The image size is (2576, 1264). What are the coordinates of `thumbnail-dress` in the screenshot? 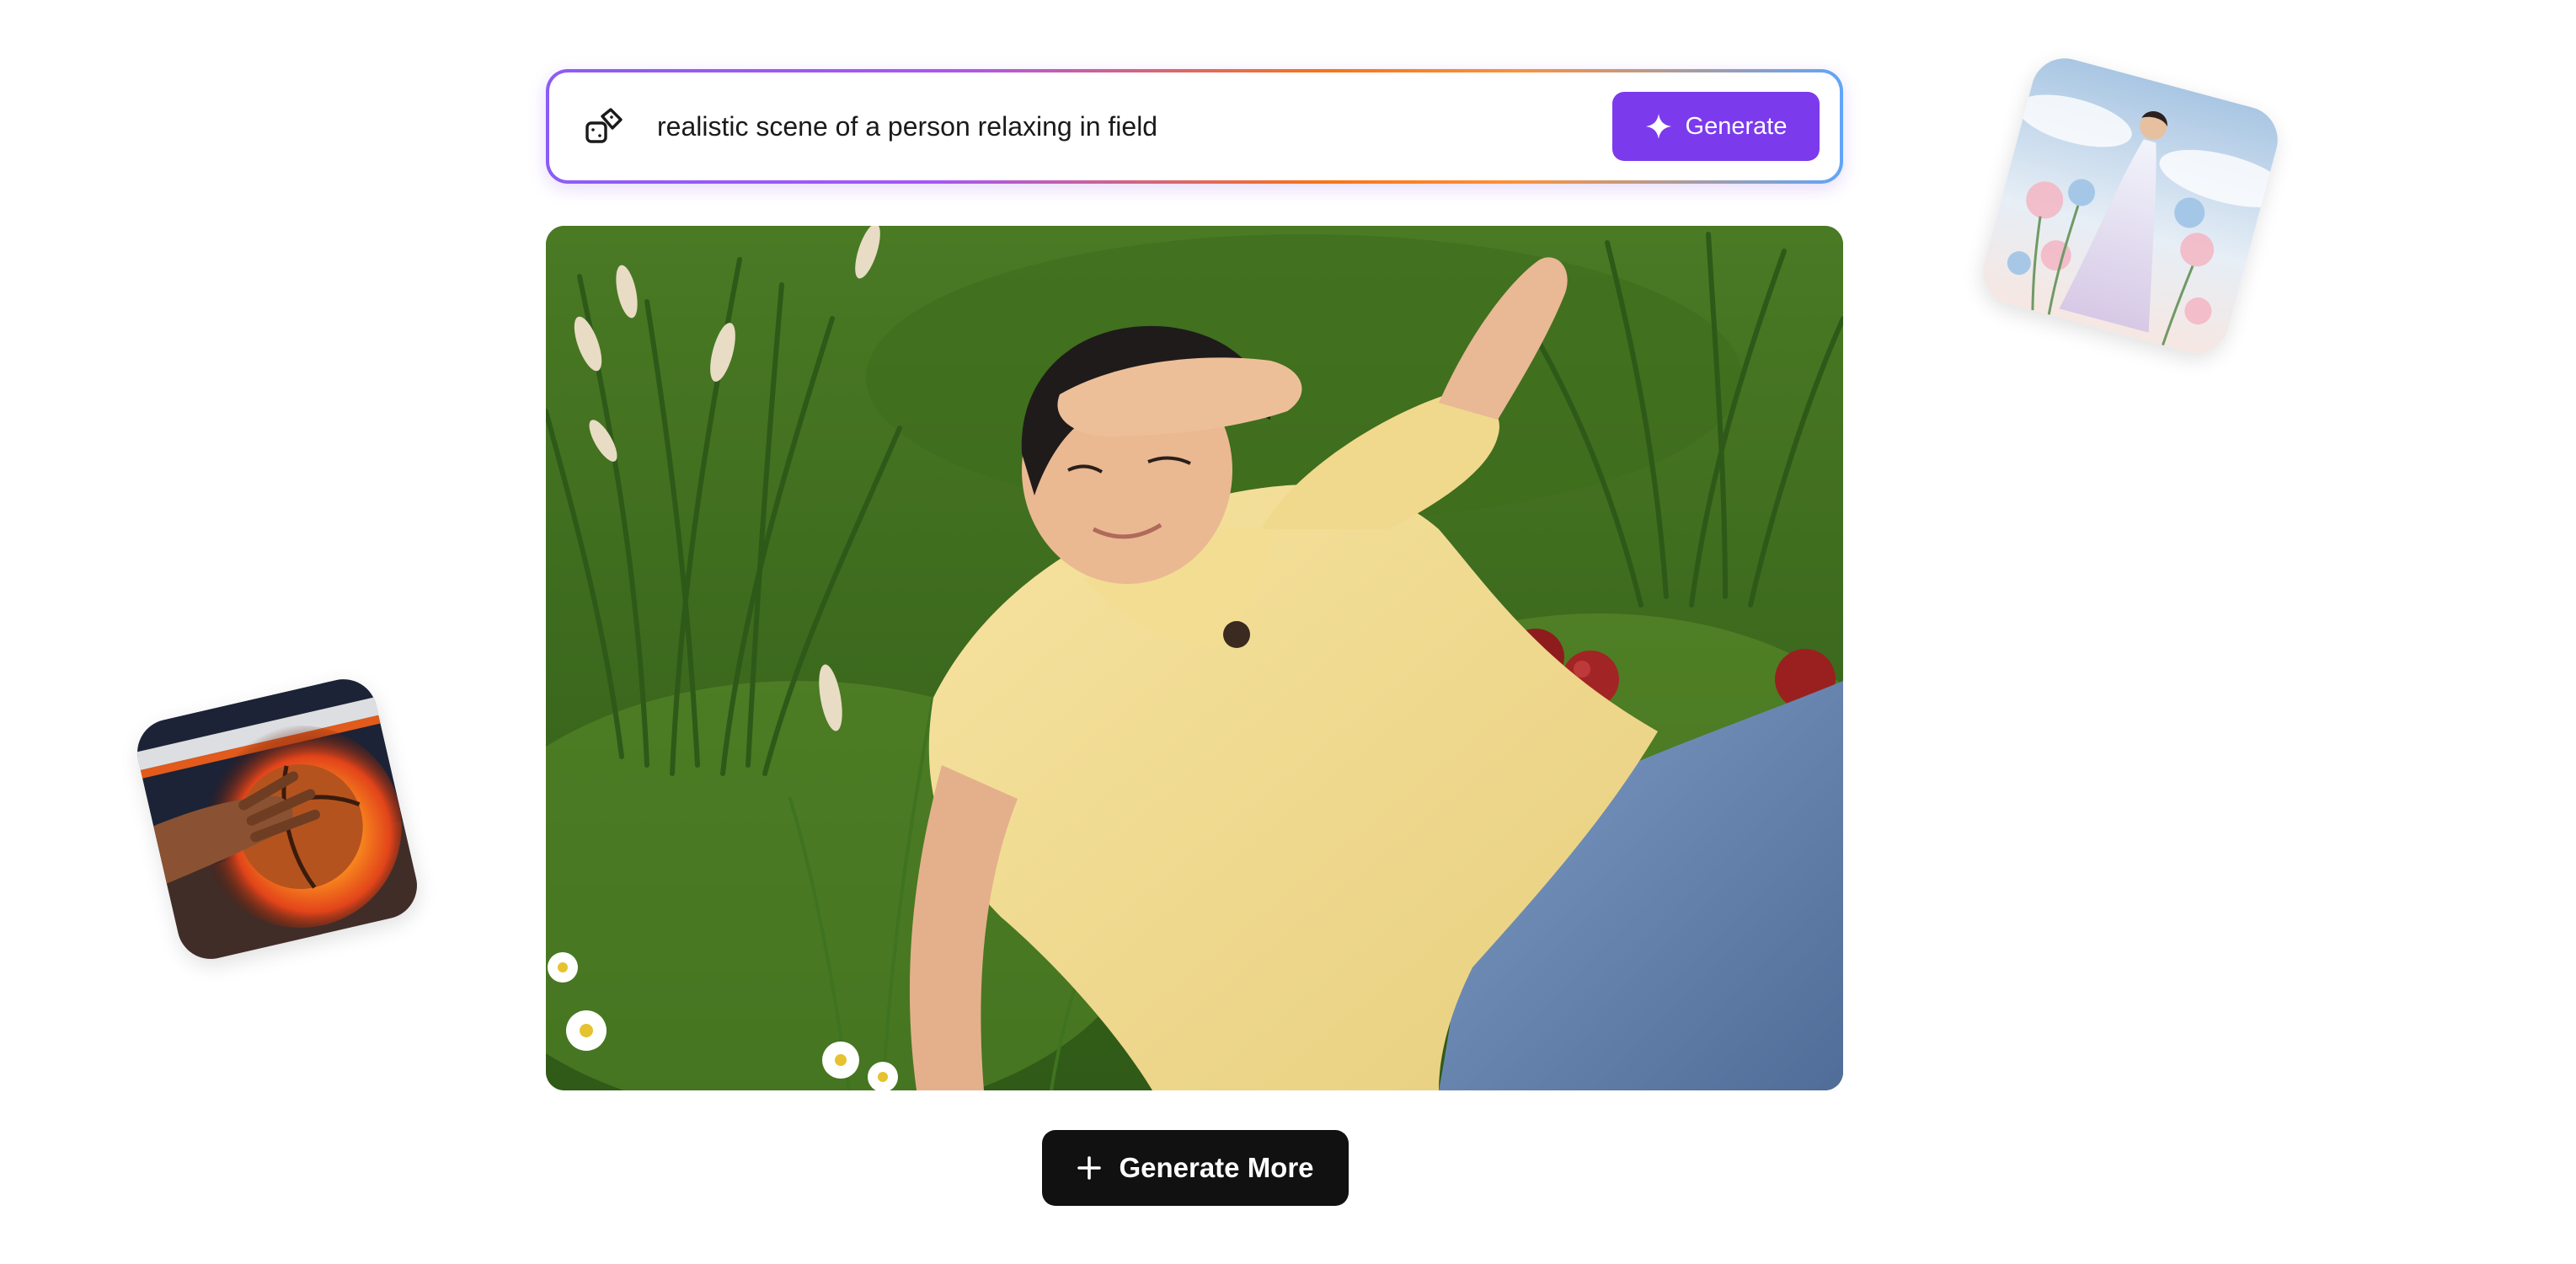 It's located at (2130, 206).